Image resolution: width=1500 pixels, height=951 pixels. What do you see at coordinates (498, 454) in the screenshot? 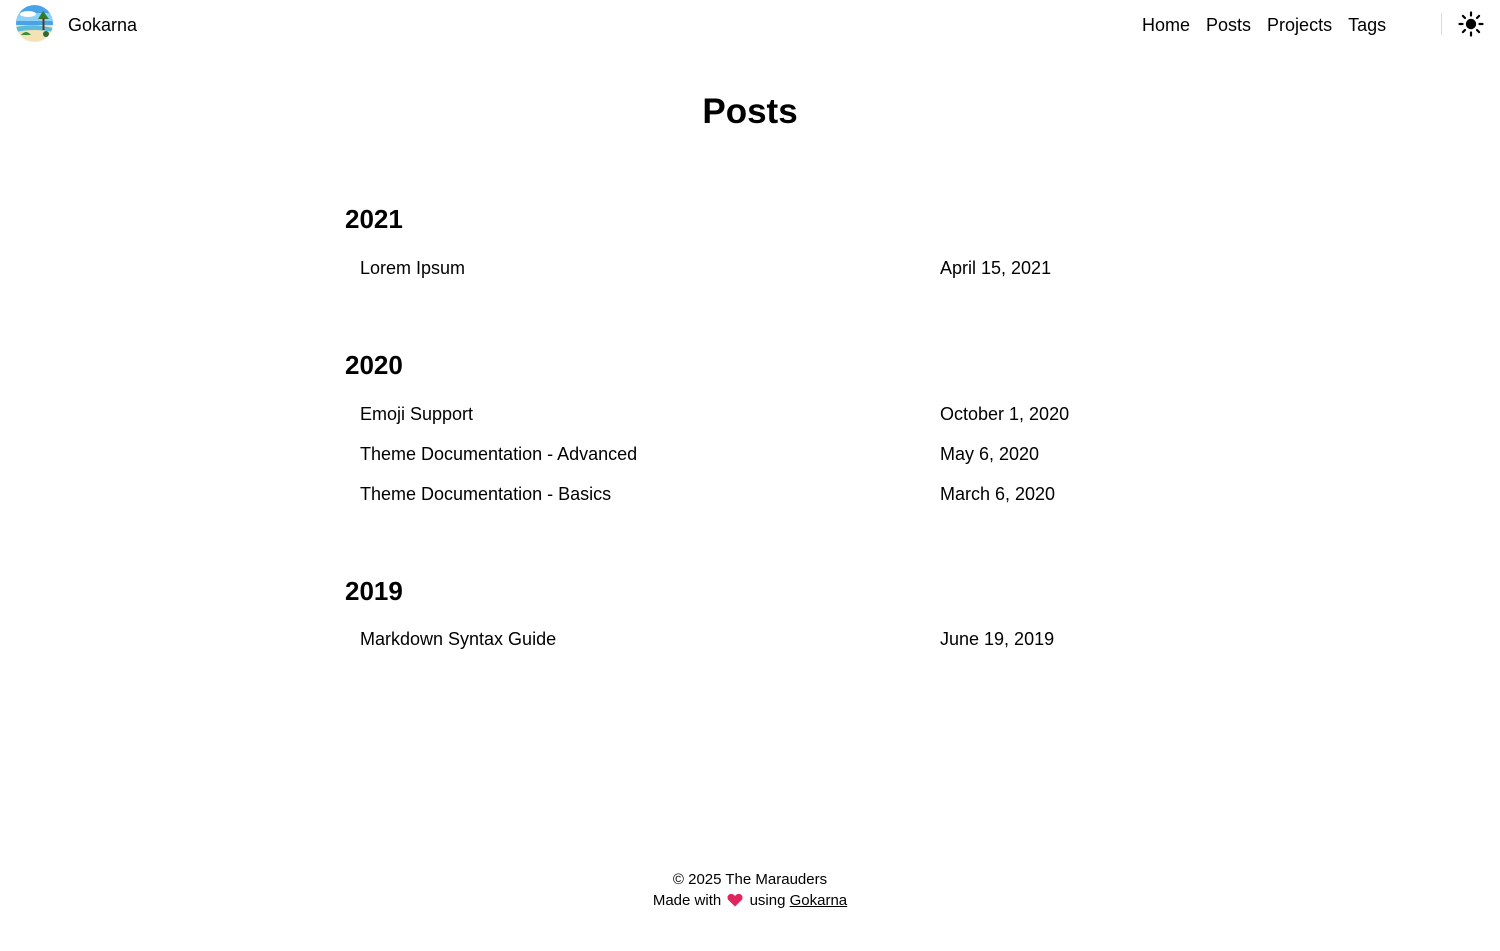
I see `post-title-link: Theme Documentation - Advanced` at bounding box center [498, 454].